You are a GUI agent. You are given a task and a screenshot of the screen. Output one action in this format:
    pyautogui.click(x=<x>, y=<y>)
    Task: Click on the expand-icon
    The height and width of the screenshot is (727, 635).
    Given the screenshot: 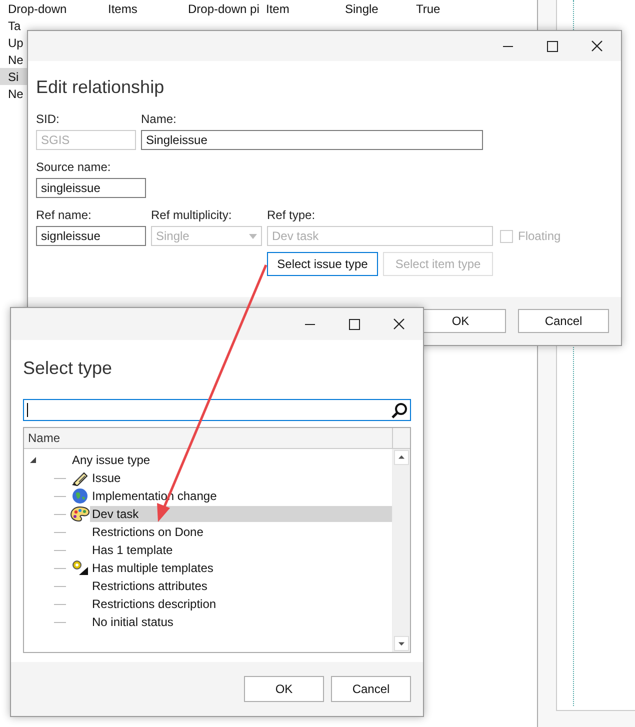 What is the action you would take?
    pyautogui.click(x=33, y=460)
    